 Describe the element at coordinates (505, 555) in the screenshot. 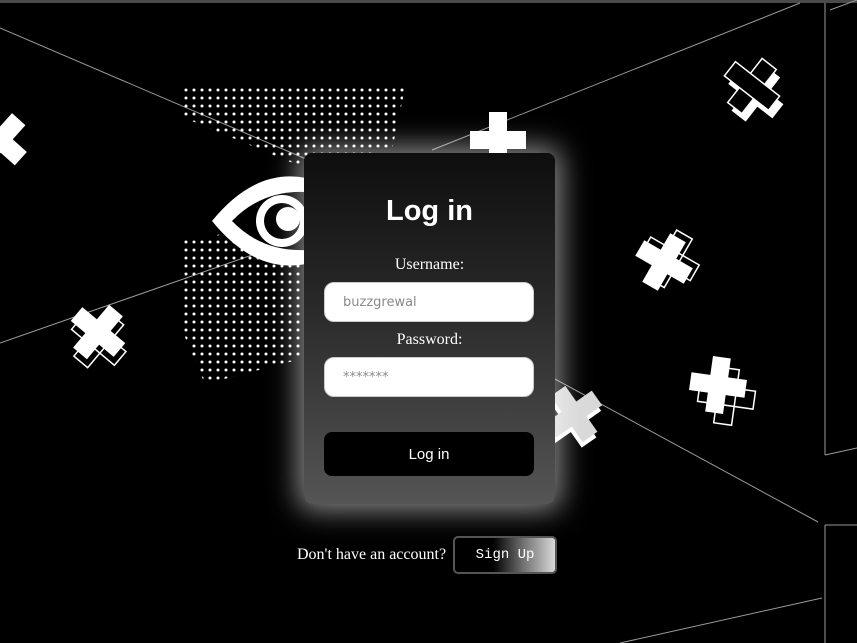

I see `signup-button: Sign Up` at that location.